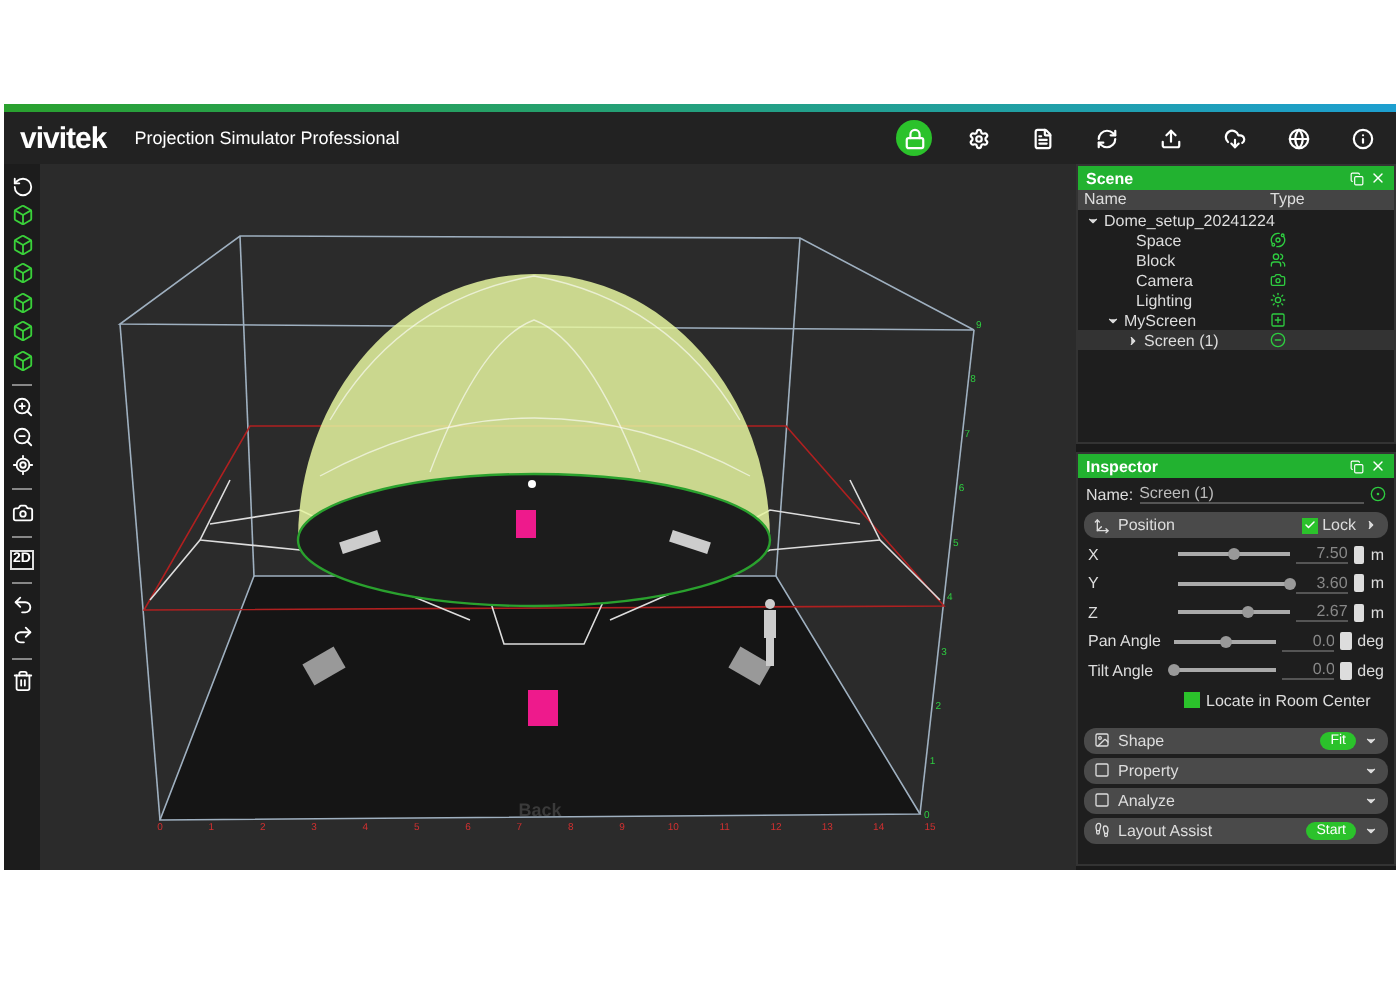 This screenshot has width=1400, height=1000. I want to click on lock-checkbox: Lock, so click(1329, 525).